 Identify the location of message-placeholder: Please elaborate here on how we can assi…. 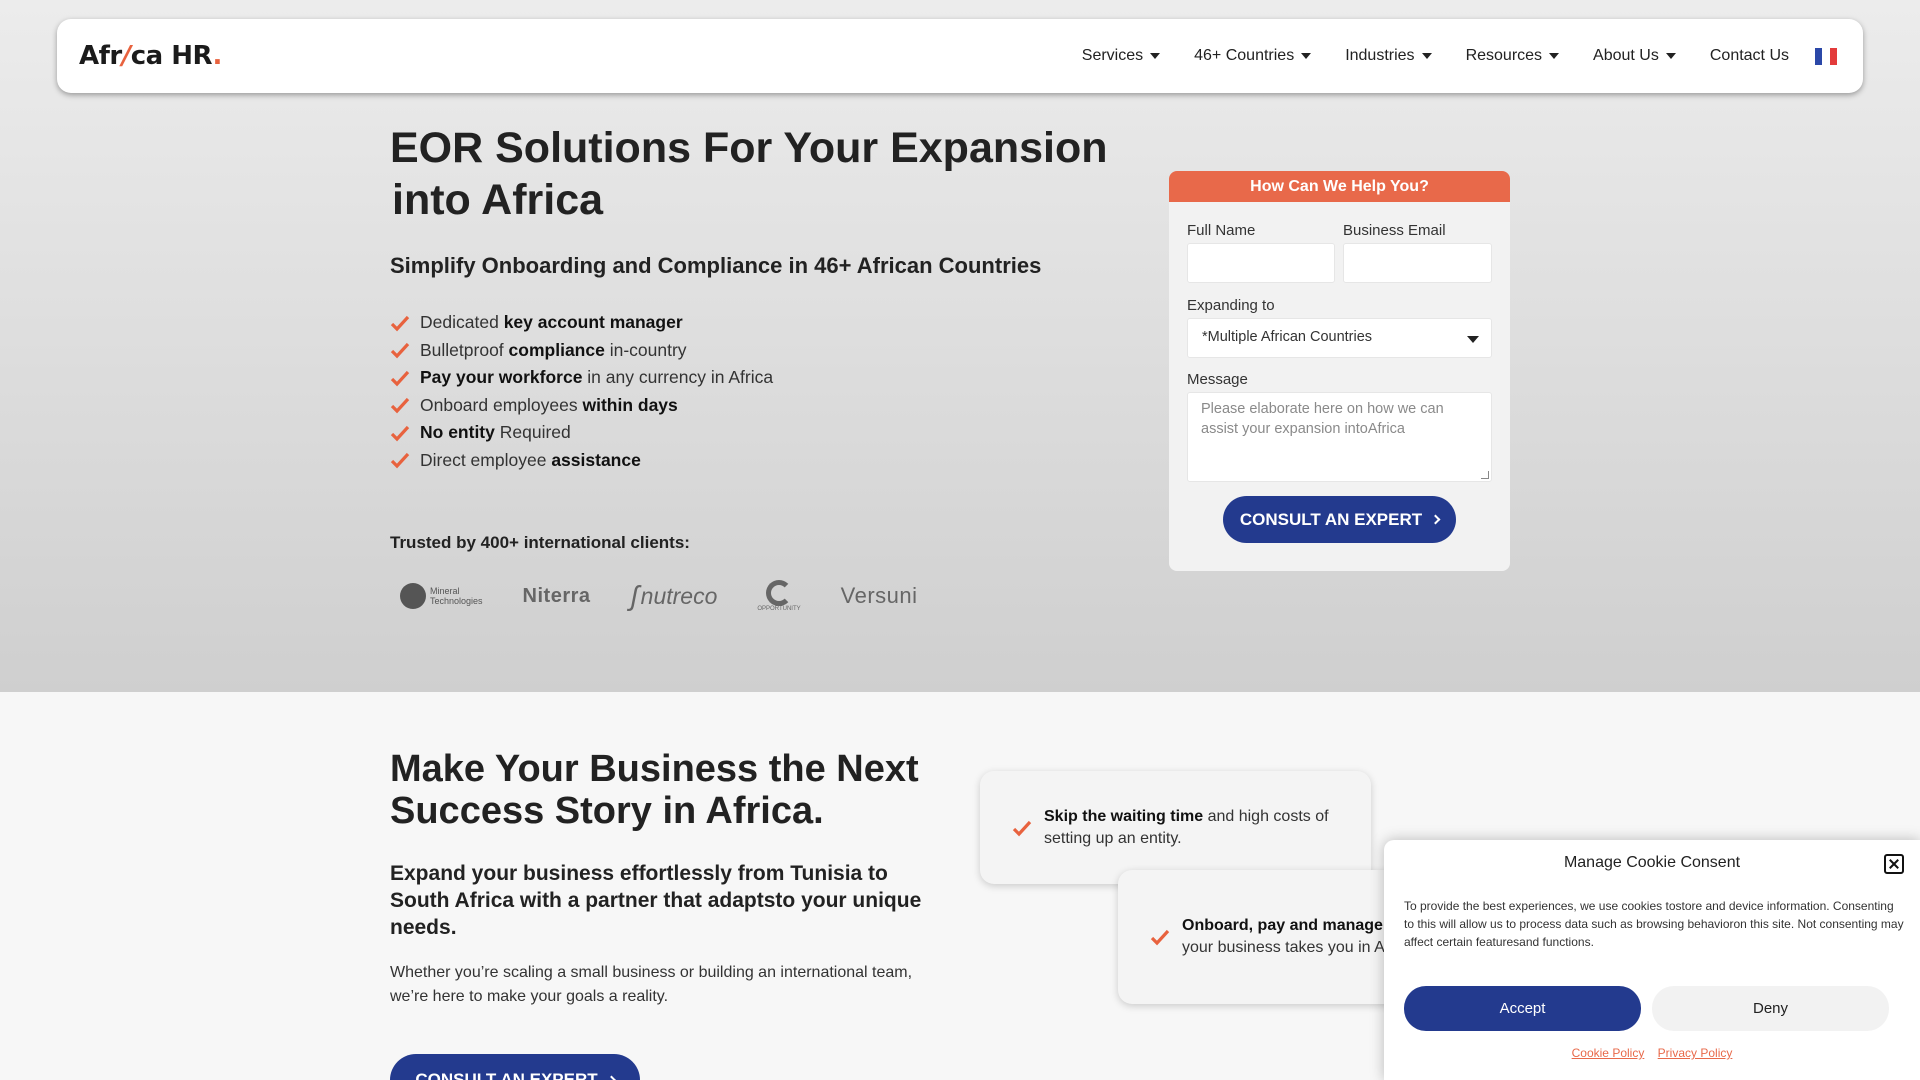
(1322, 419).